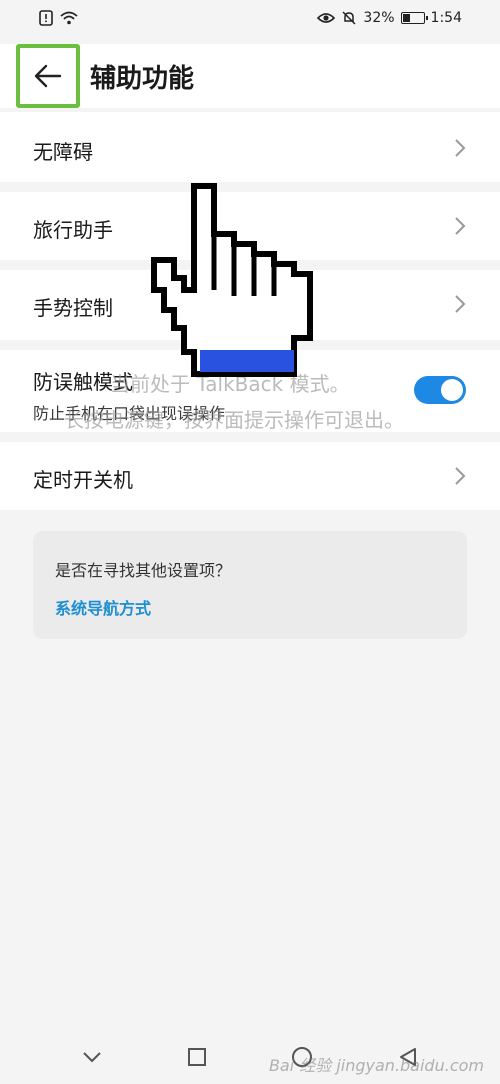  What do you see at coordinates (446, 18) in the screenshot?
I see `clock: 1:54` at bounding box center [446, 18].